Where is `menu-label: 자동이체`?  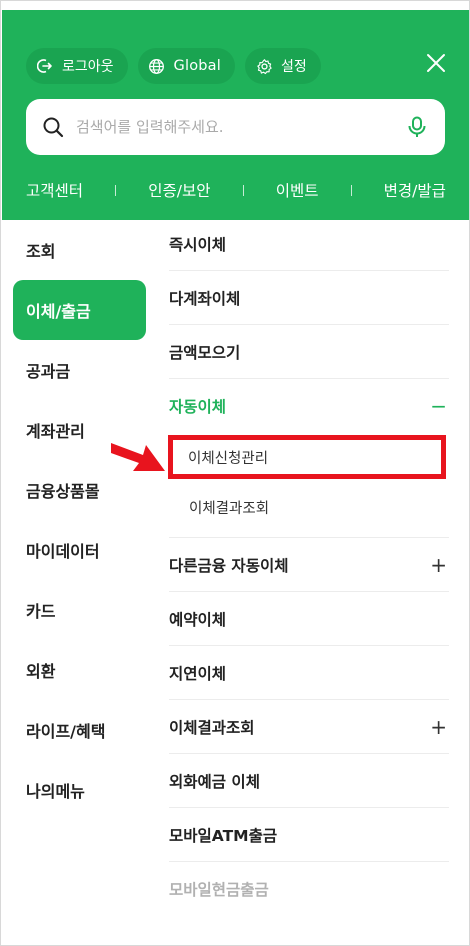 menu-label: 자동이체 is located at coordinates (198, 407).